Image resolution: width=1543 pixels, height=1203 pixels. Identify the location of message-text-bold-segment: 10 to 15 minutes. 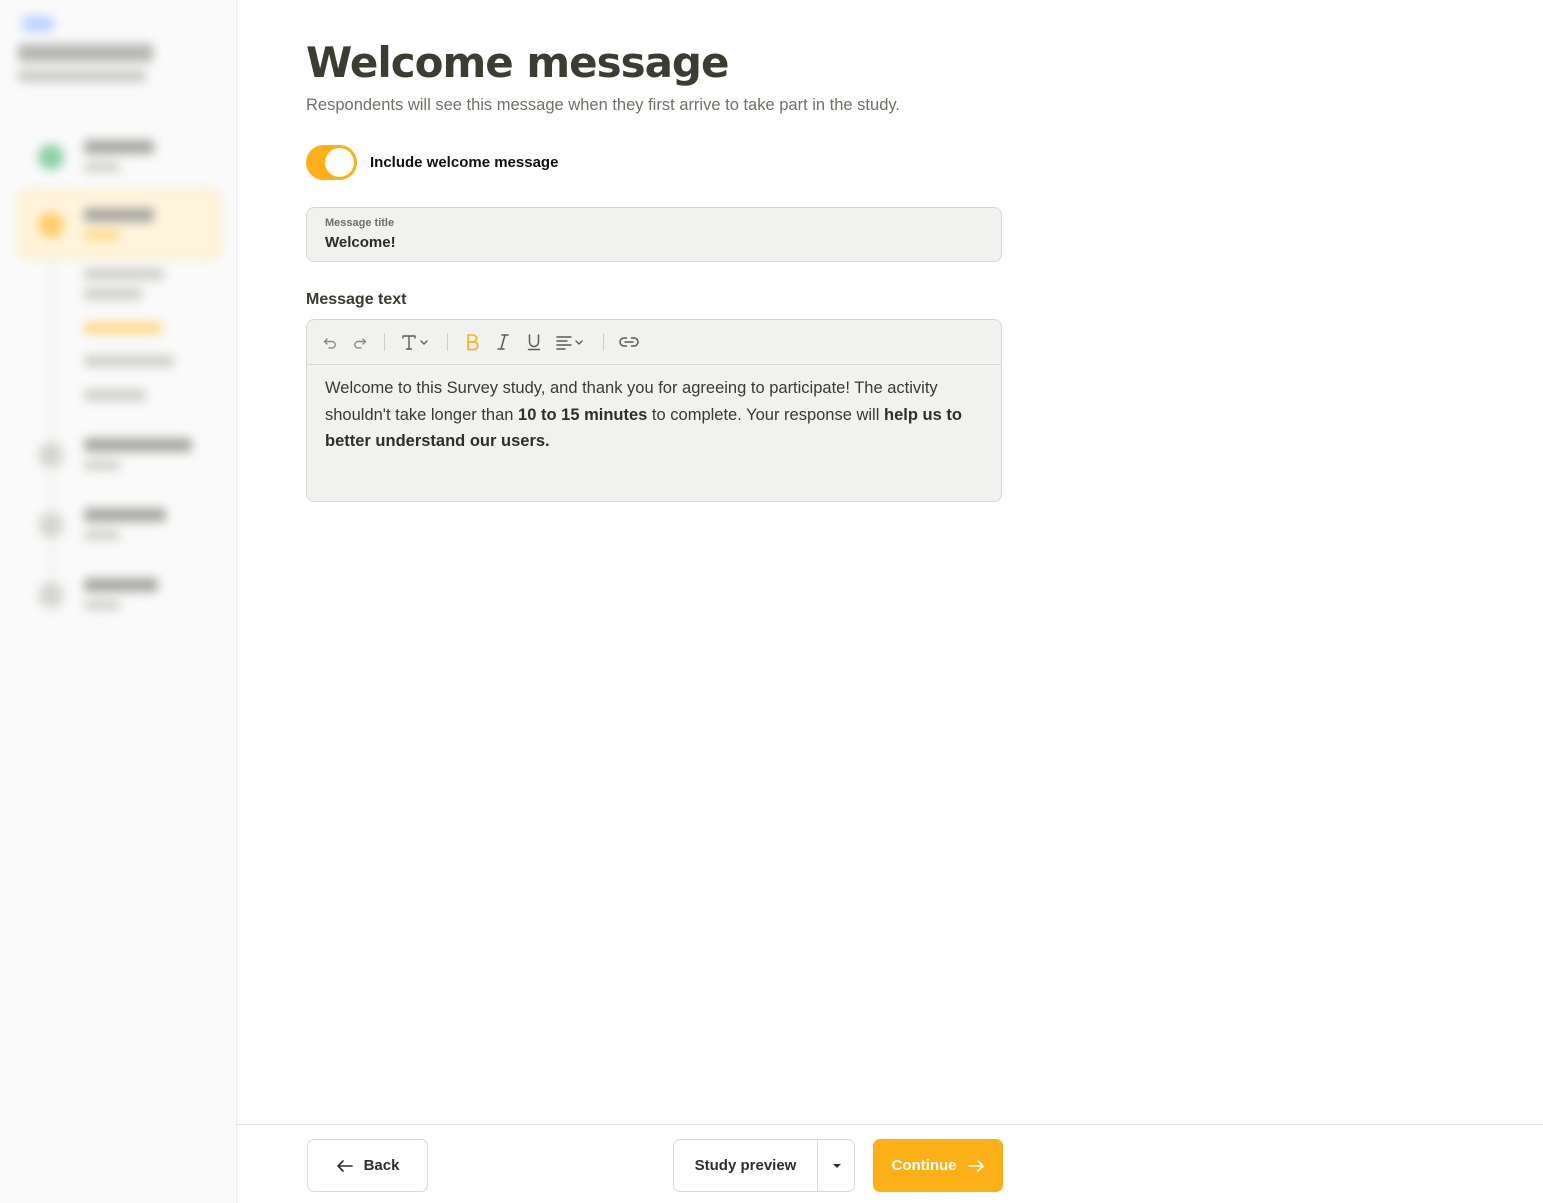
(583, 414).